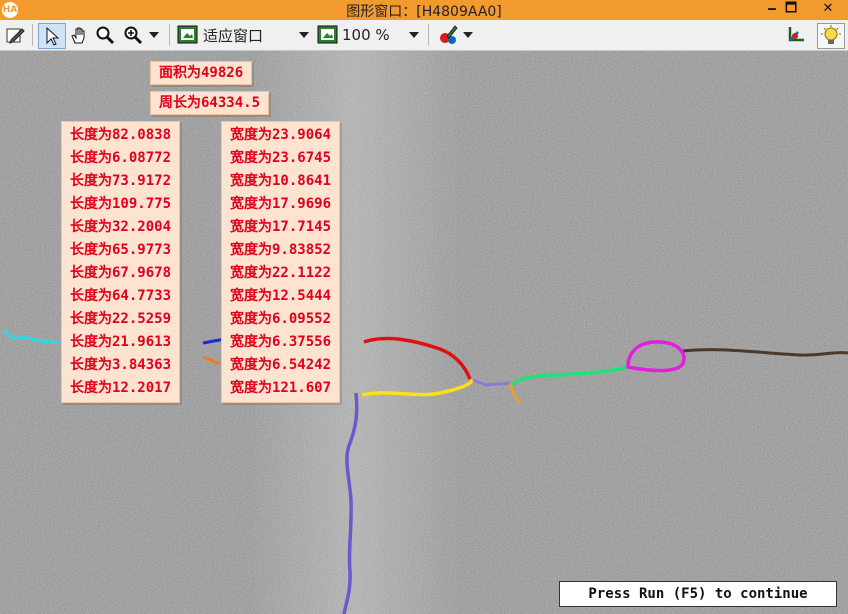 This screenshot has height=614, width=848. I want to click on width-item: 宽度为22.1122, so click(281, 273).